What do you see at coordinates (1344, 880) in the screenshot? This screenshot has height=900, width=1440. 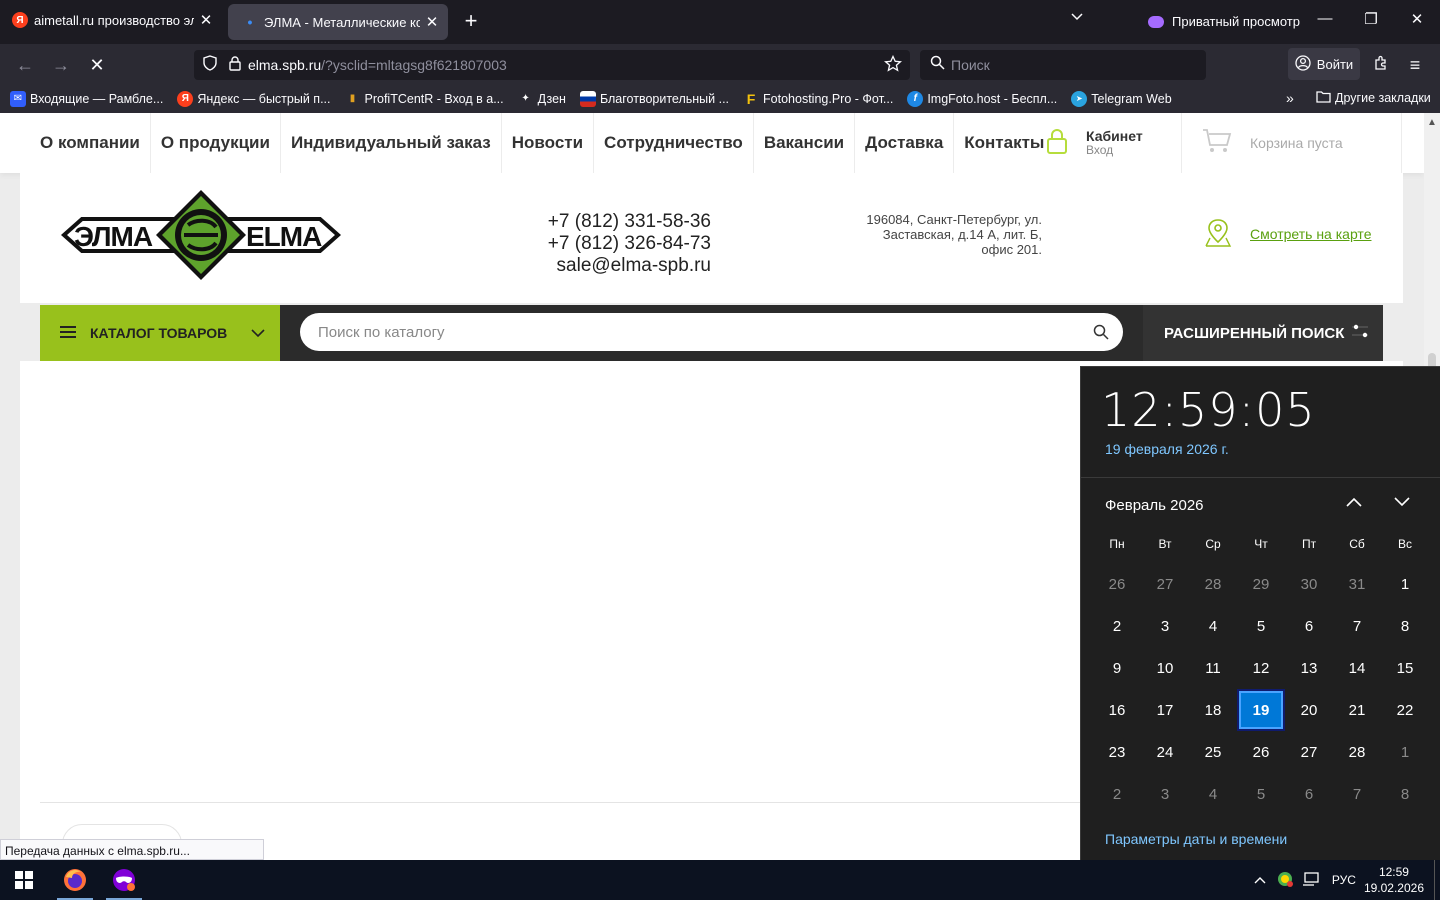 I see `input-language-indicator: РУС` at bounding box center [1344, 880].